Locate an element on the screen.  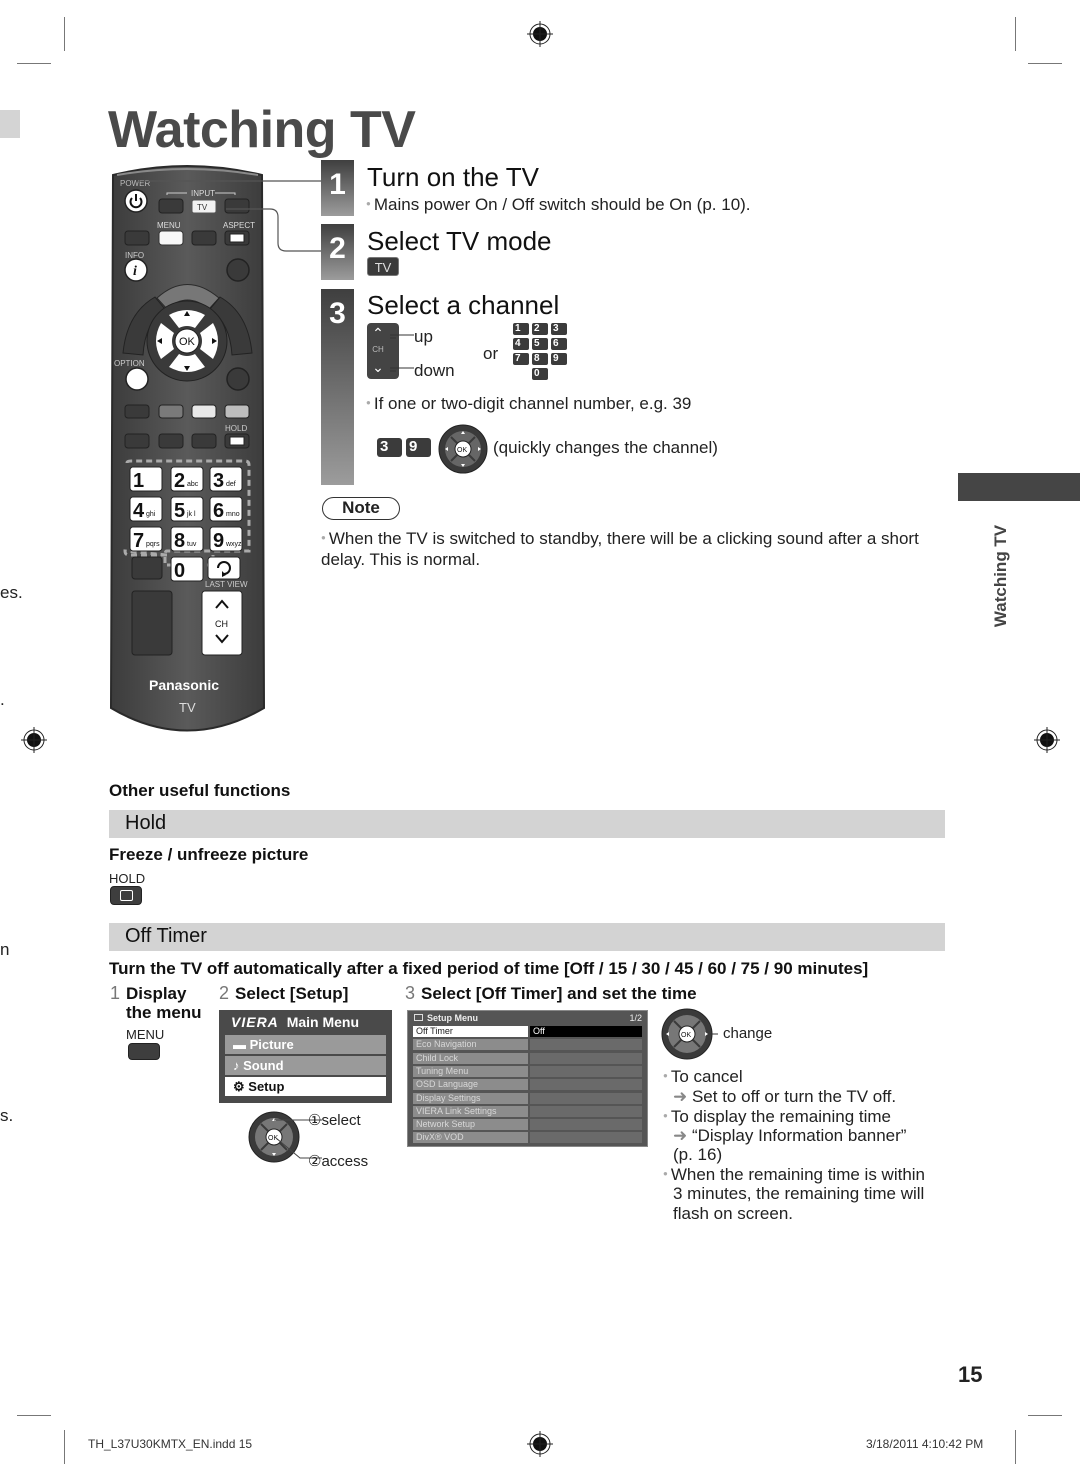
tip-flash-line3: flash on screen. is located at coordinates (733, 1213).